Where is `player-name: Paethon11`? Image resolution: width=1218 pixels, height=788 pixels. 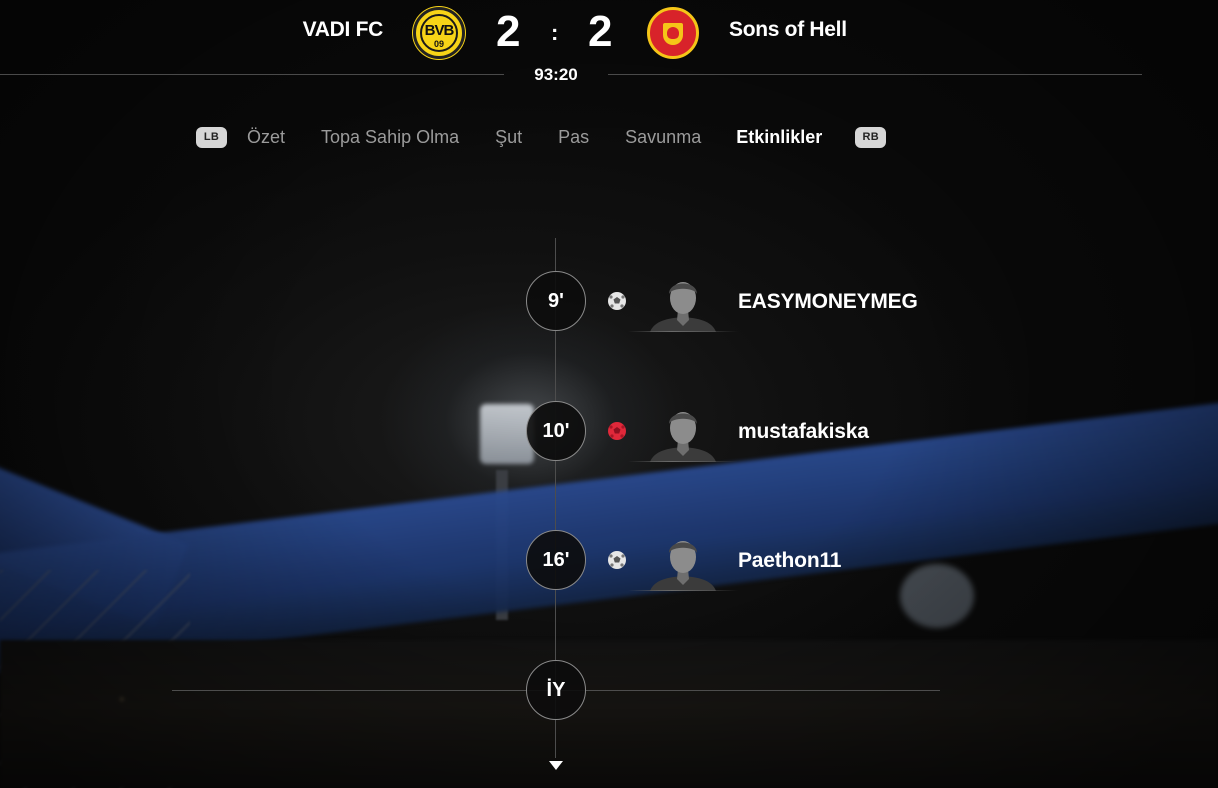
player-name: Paethon11 is located at coordinates (790, 560).